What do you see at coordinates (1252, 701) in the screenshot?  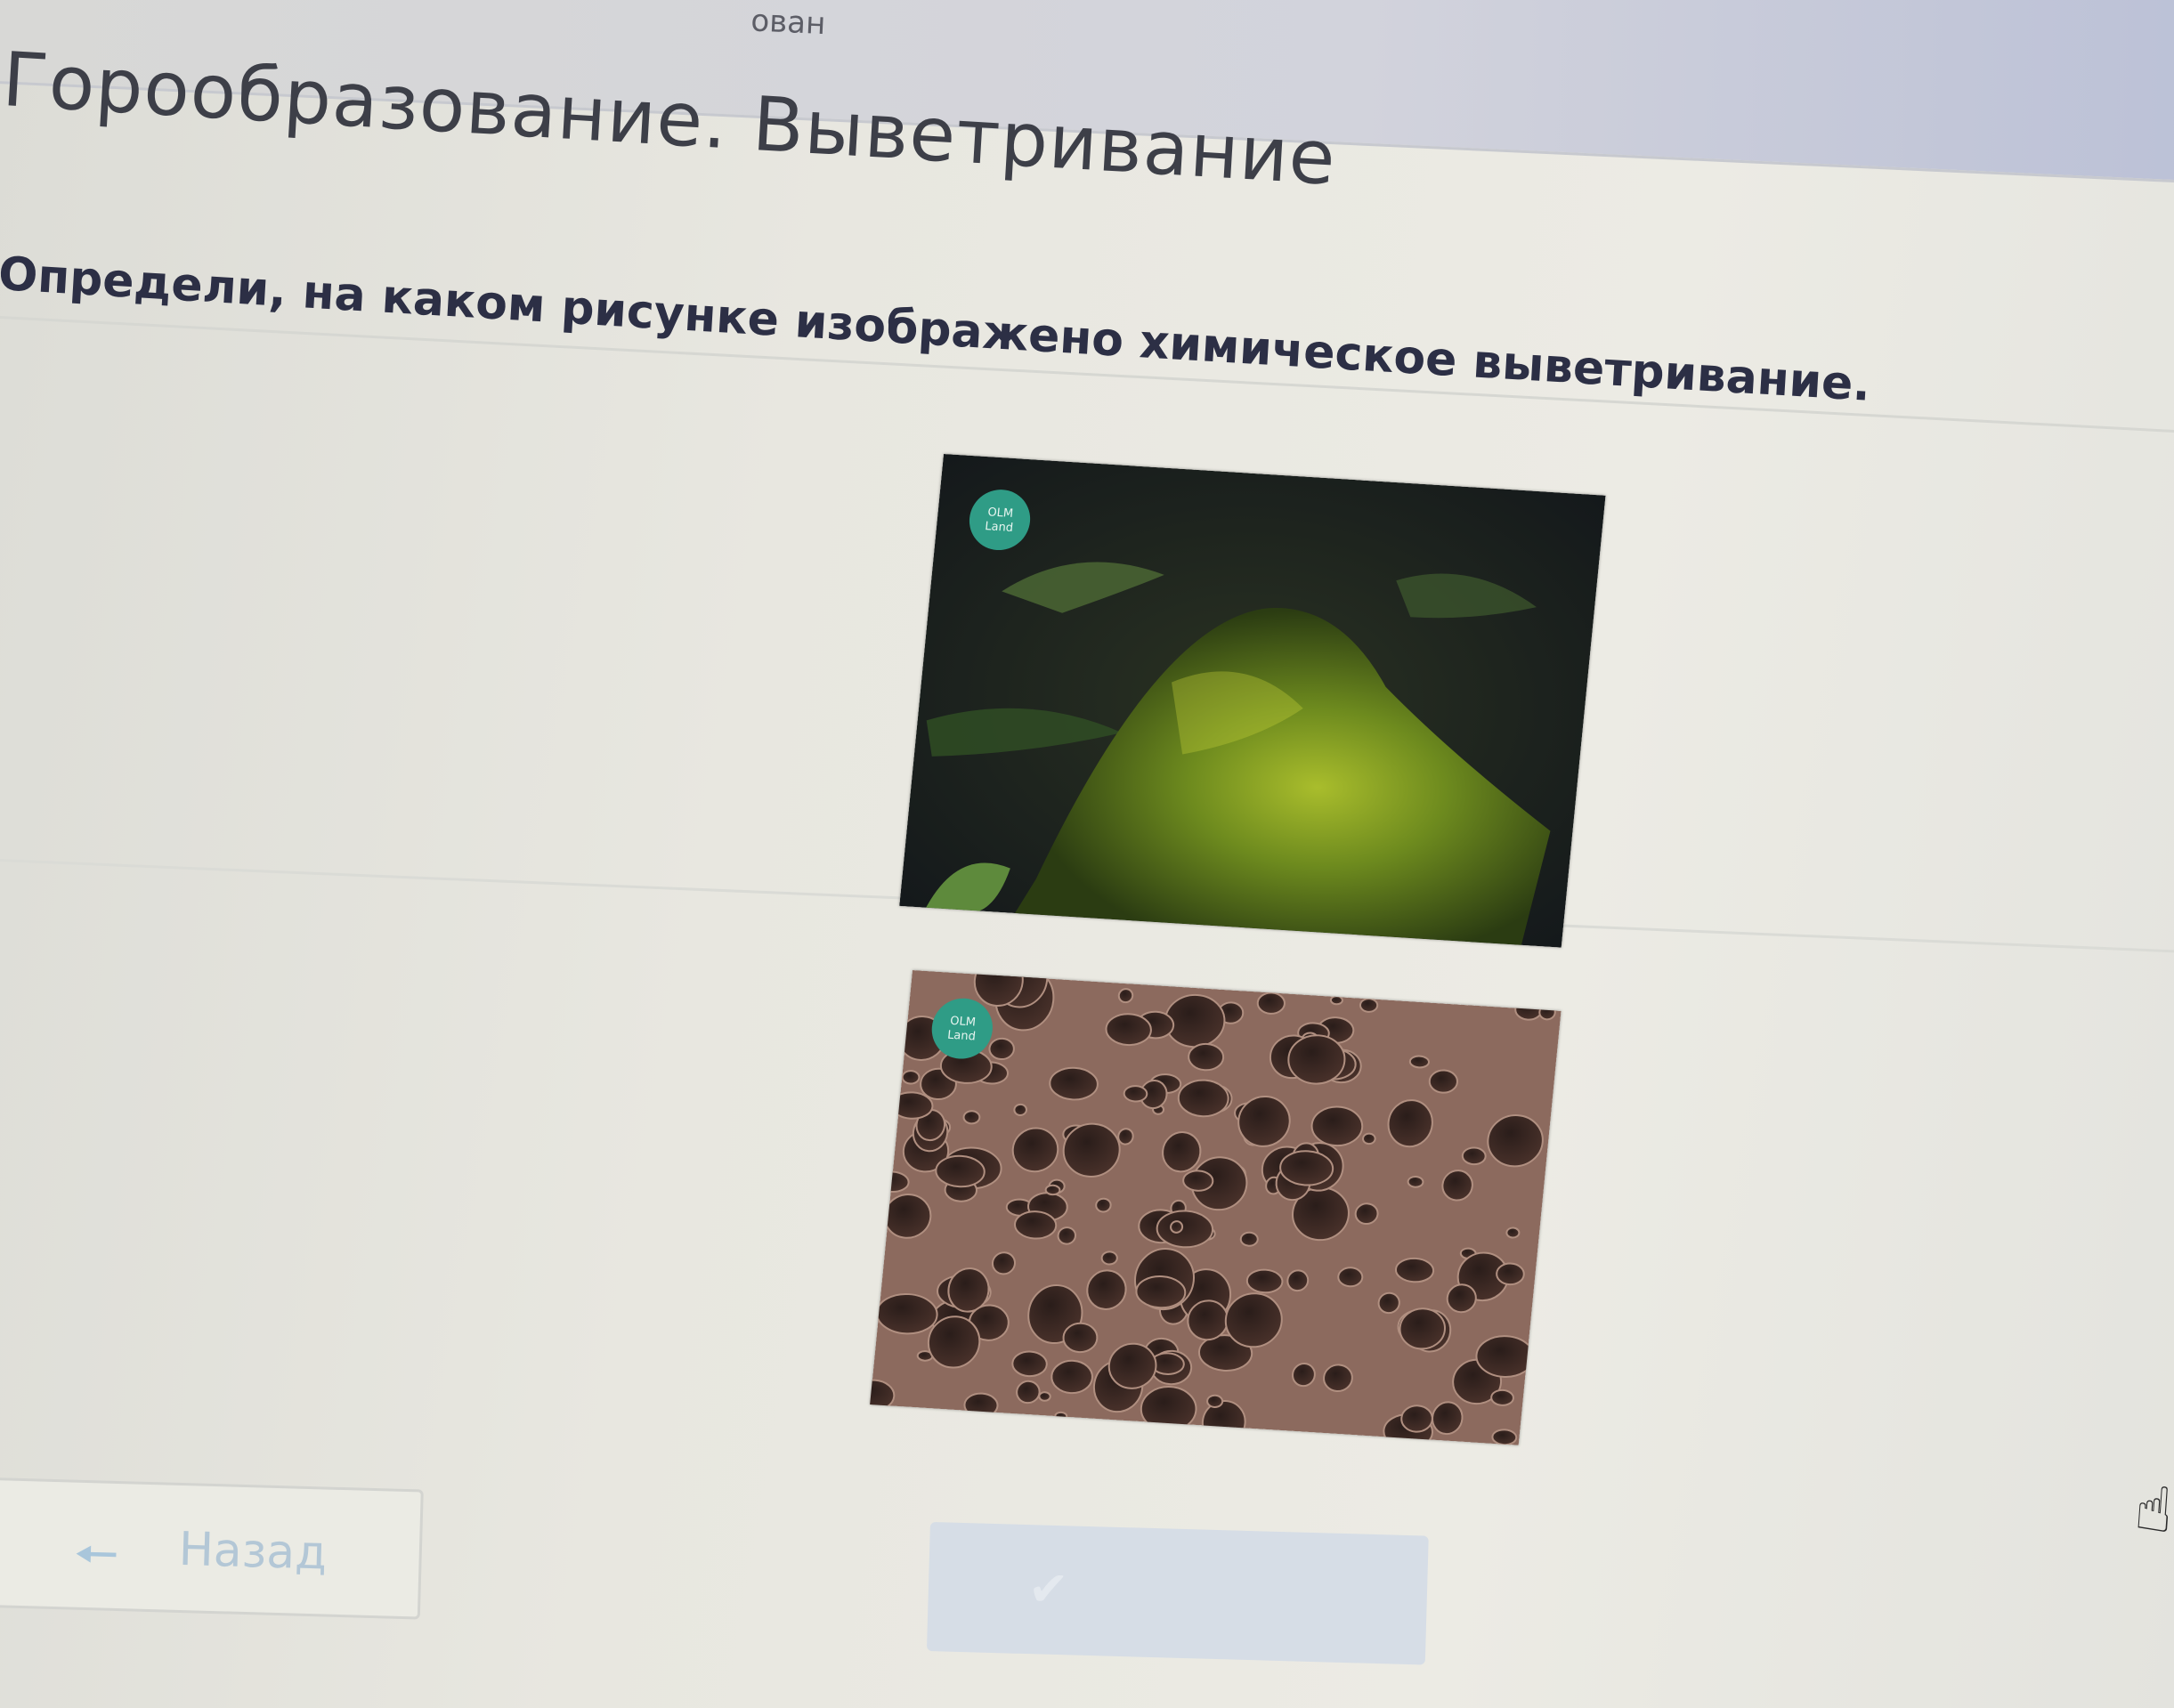 I see `answer-option-moss-image: OLM Land` at bounding box center [1252, 701].